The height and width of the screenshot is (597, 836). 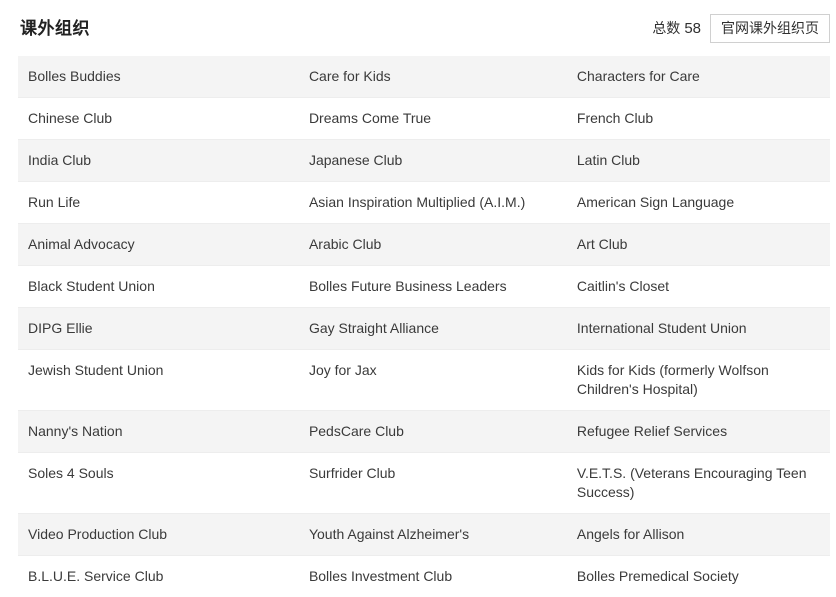 I want to click on club-name-cell: Bolles Premedical Society, so click(x=657, y=576).